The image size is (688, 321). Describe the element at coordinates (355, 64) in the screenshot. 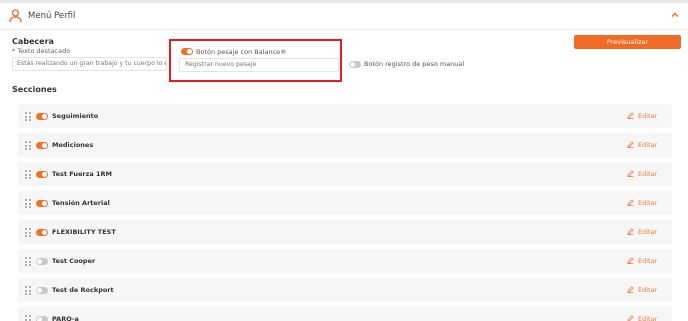

I see `manual-weight-toggle` at that location.